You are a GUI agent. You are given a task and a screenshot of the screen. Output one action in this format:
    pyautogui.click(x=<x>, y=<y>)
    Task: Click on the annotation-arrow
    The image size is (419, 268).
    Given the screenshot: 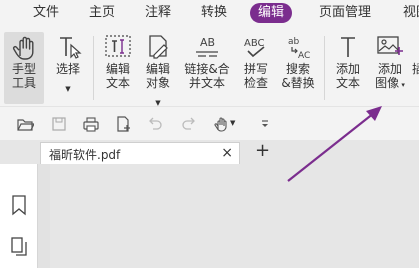 What is the action you would take?
    pyautogui.click(x=334, y=144)
    